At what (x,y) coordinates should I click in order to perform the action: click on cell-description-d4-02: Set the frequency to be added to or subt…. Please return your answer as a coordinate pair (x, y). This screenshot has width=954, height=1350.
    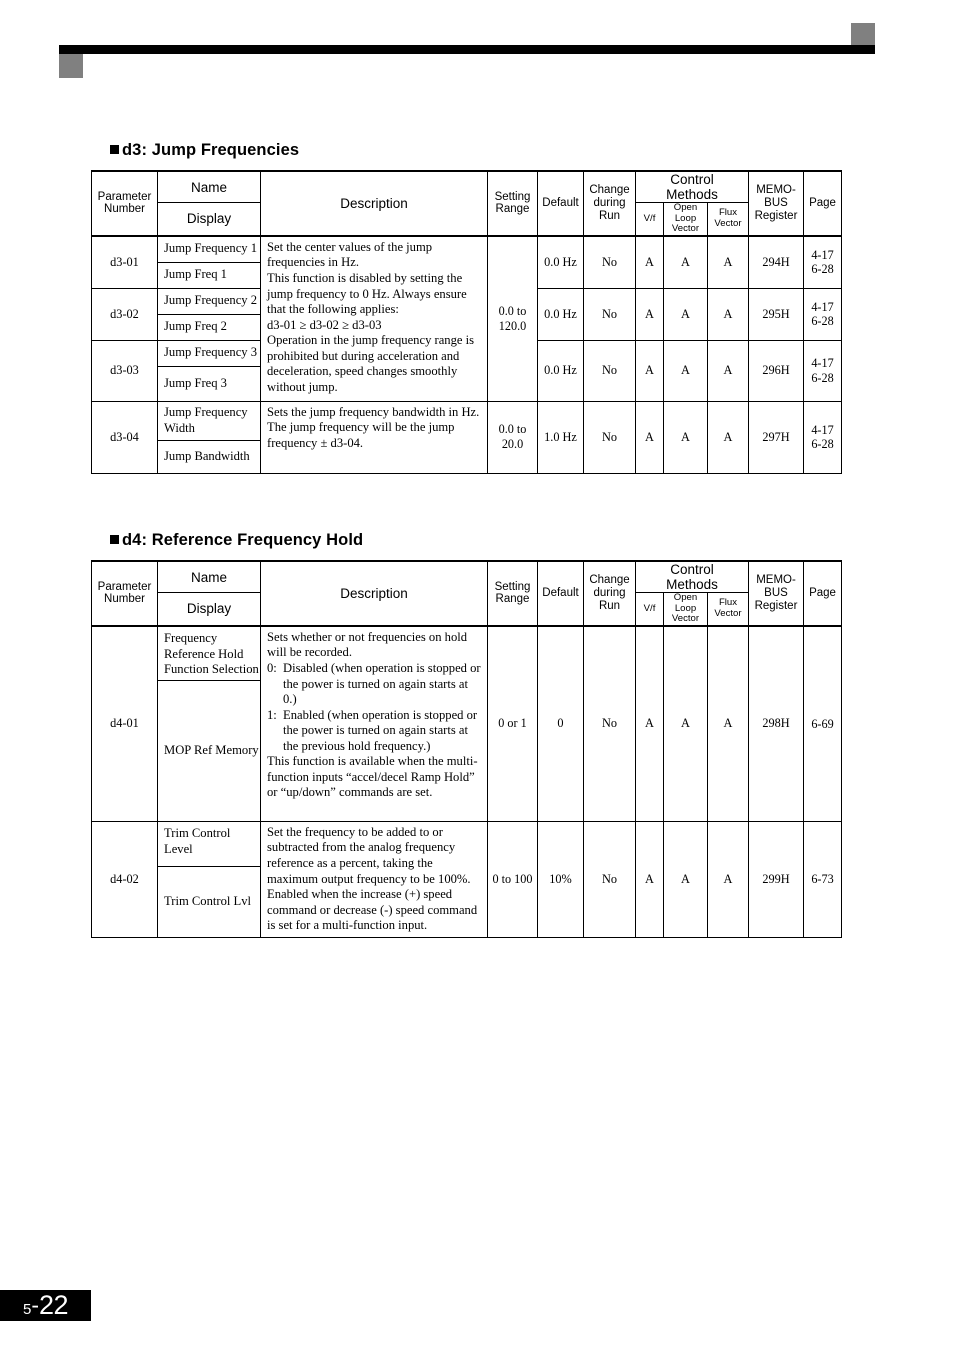
    Looking at the image, I should click on (374, 879).